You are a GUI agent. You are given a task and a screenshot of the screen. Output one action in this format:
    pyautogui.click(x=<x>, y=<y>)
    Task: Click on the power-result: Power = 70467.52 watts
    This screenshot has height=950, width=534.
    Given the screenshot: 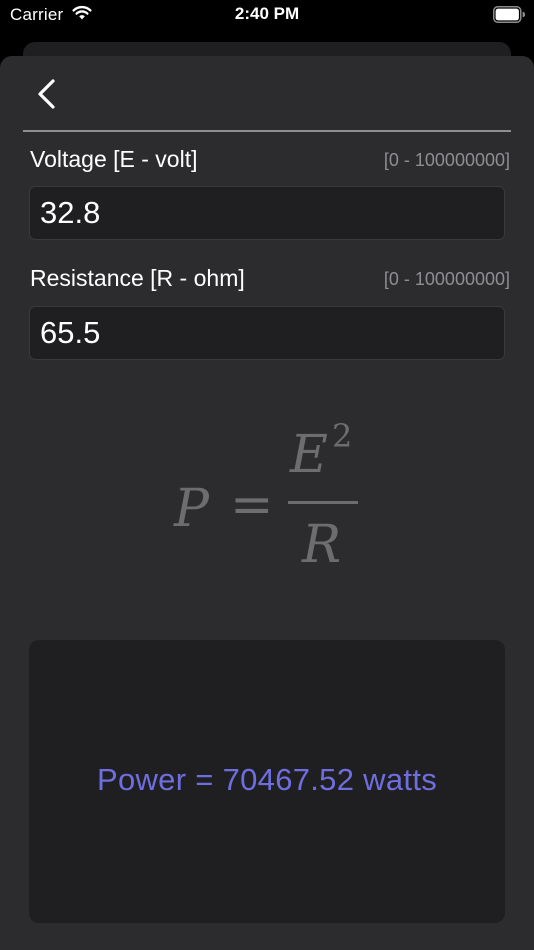 What is the action you would take?
    pyautogui.click(x=267, y=779)
    